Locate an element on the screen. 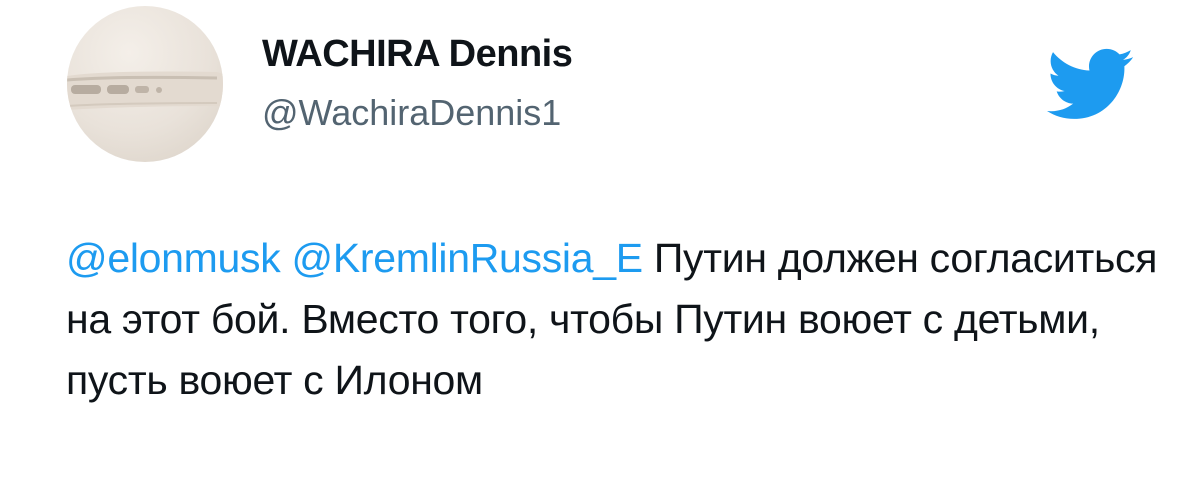  mention-link: @KremlinRussia_E is located at coordinates (468, 258).